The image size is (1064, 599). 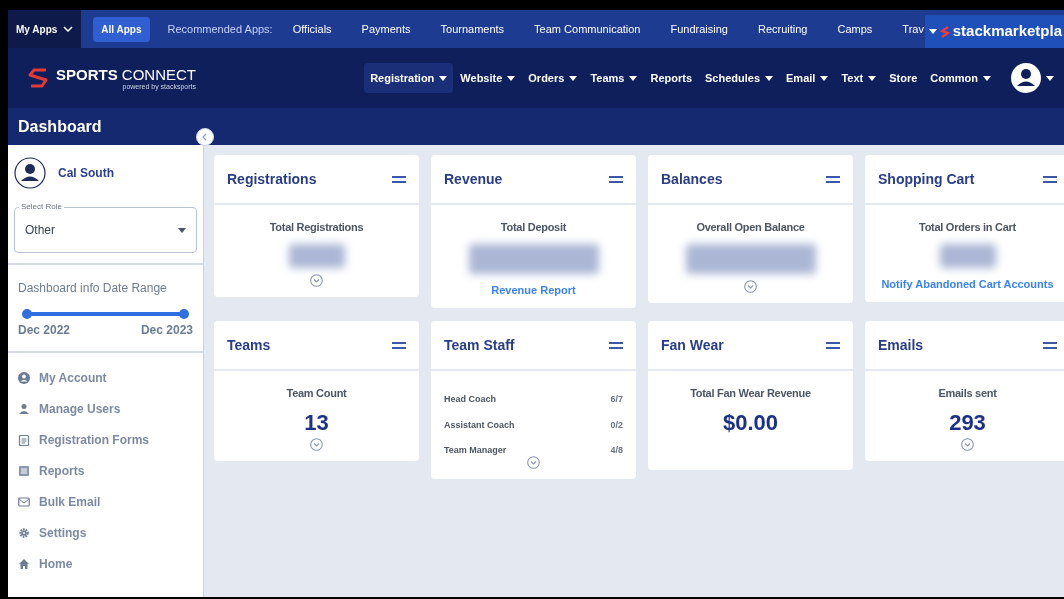 I want to click on app-tab: All Apps, so click(x=121, y=29).